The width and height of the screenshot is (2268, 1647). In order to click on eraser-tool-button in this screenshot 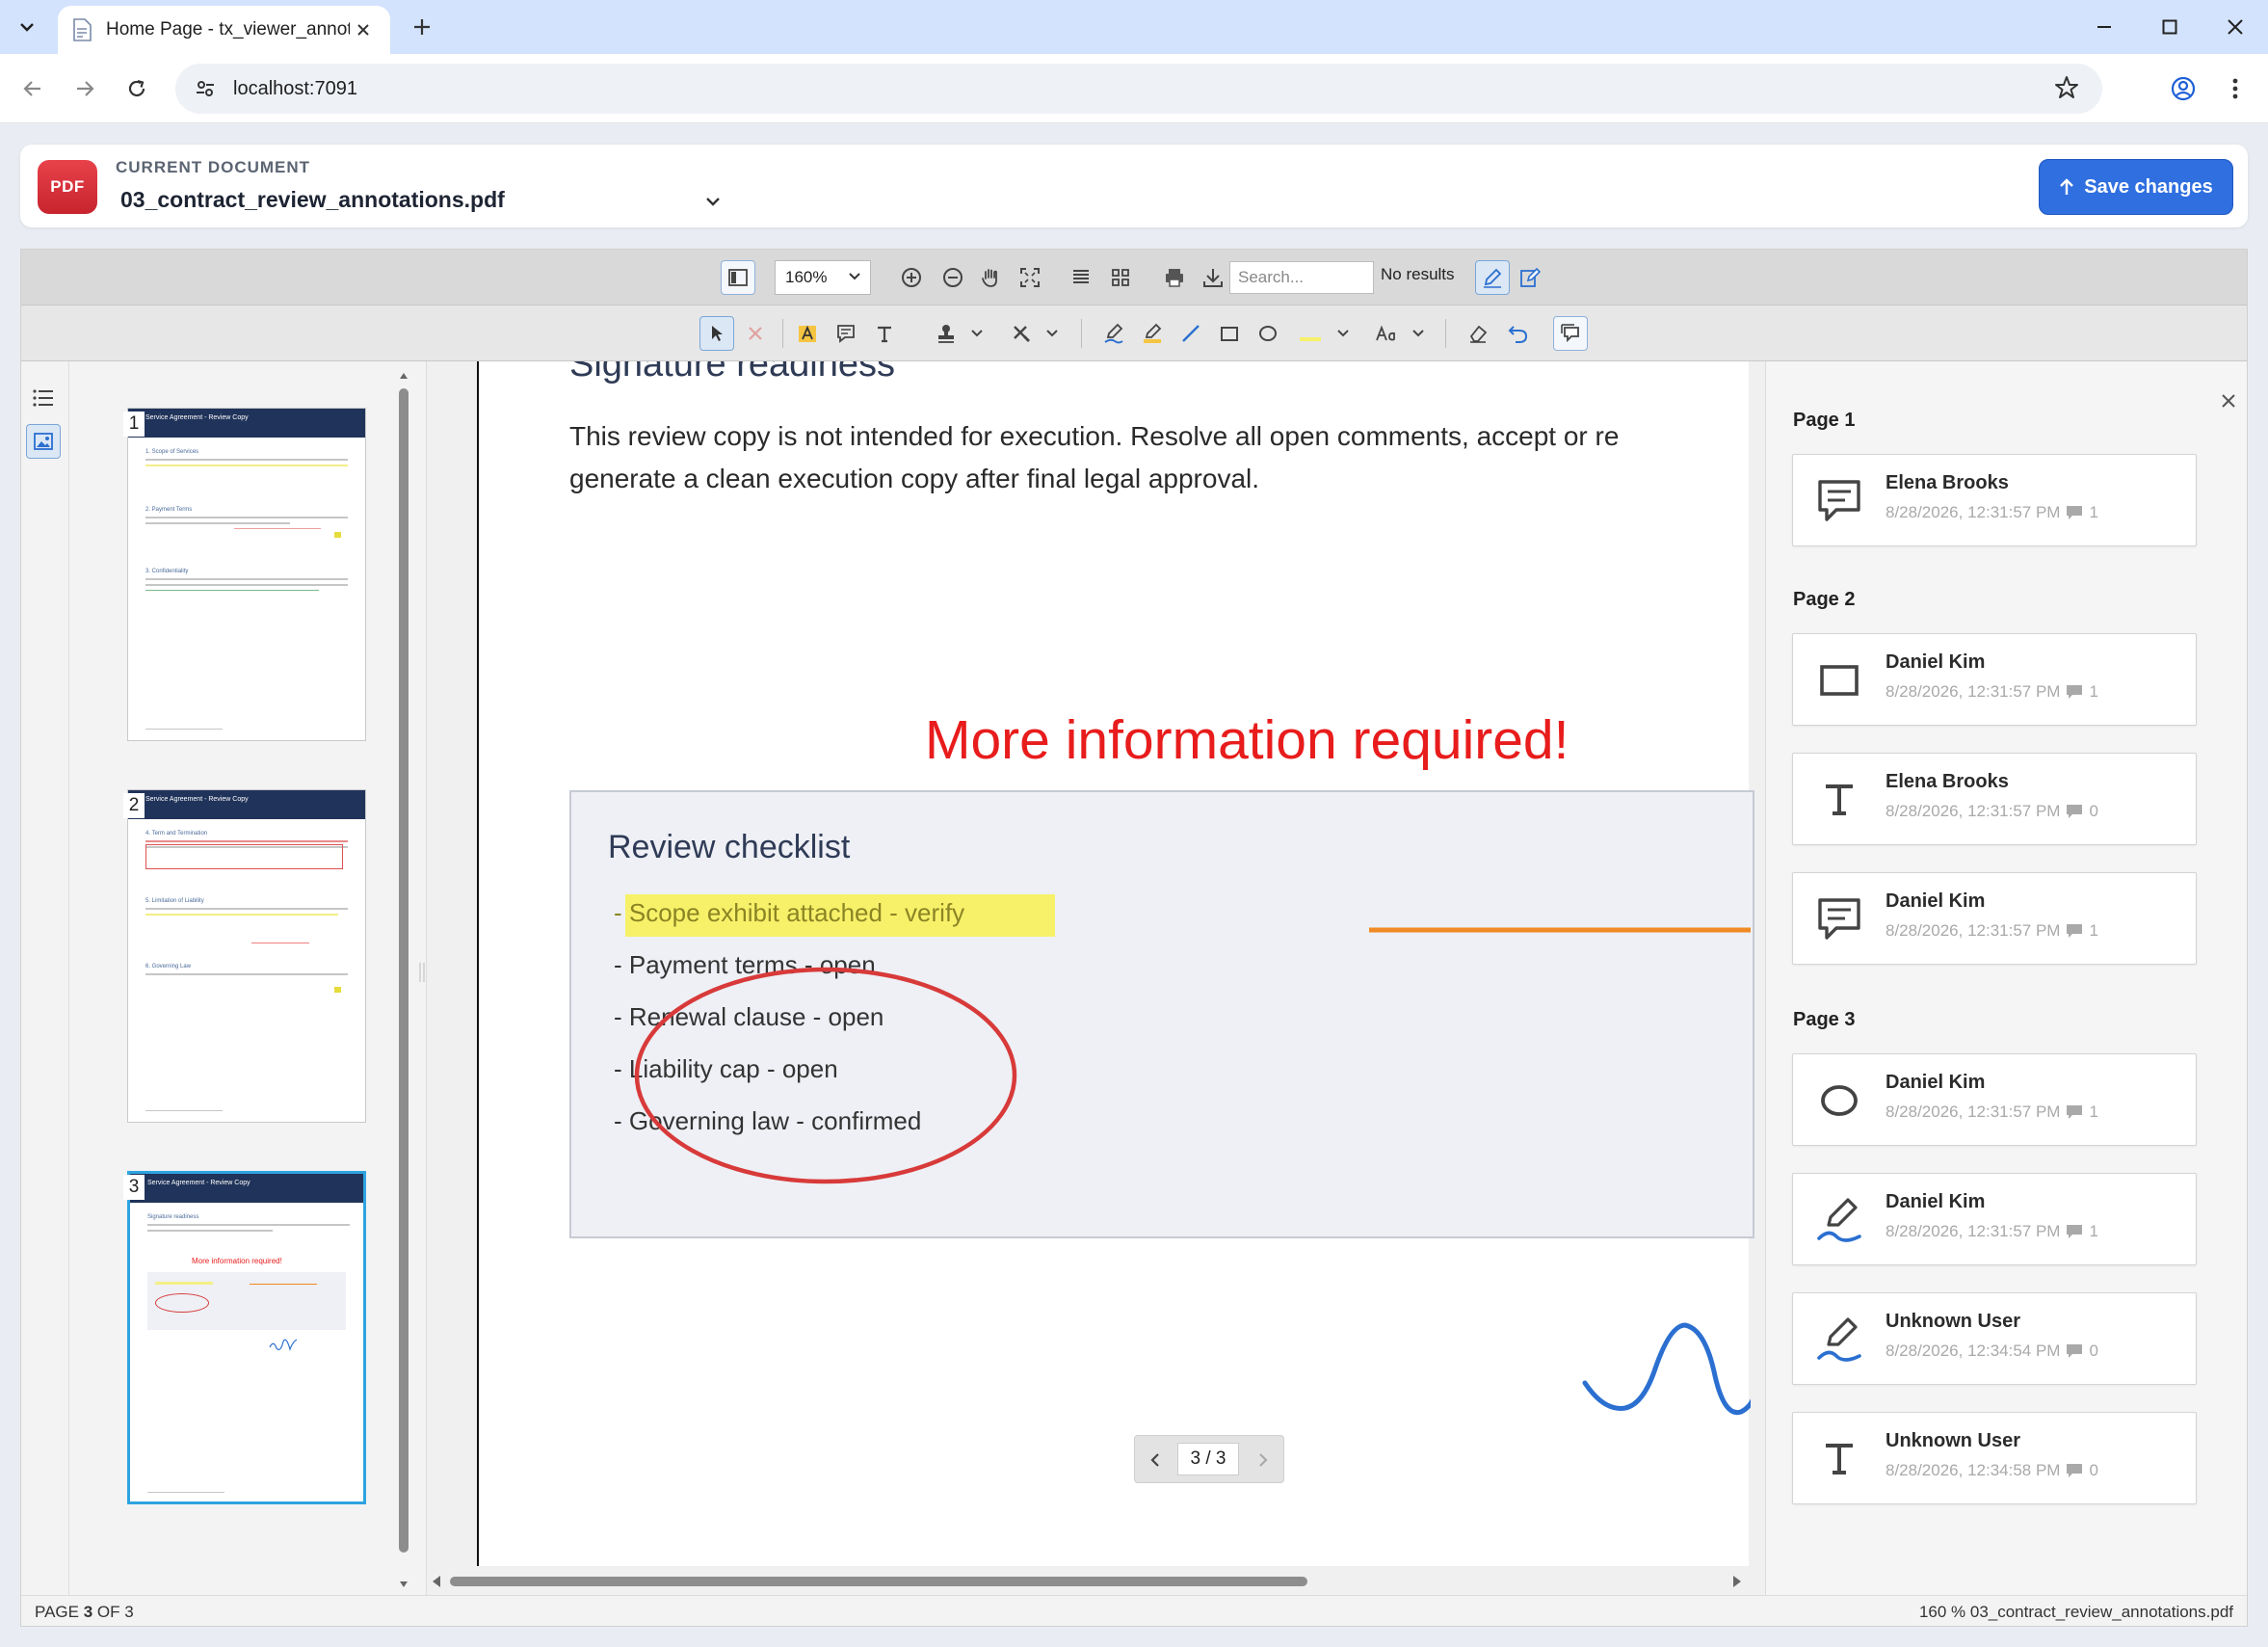, I will do `click(1478, 333)`.